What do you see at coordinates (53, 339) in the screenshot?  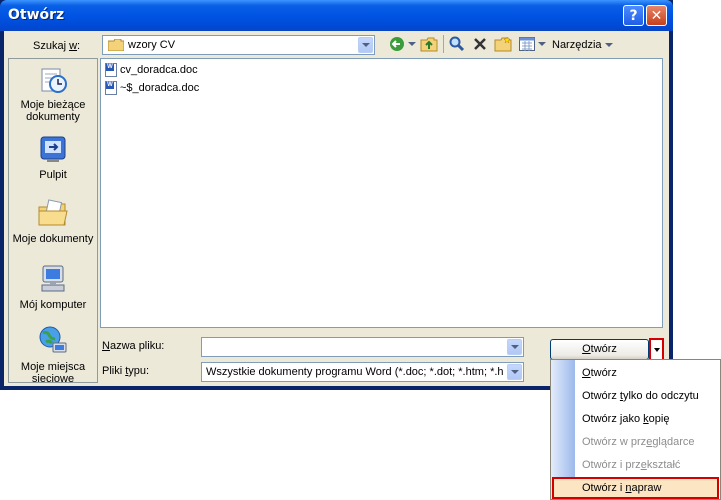 I see `network-places-icon` at bounding box center [53, 339].